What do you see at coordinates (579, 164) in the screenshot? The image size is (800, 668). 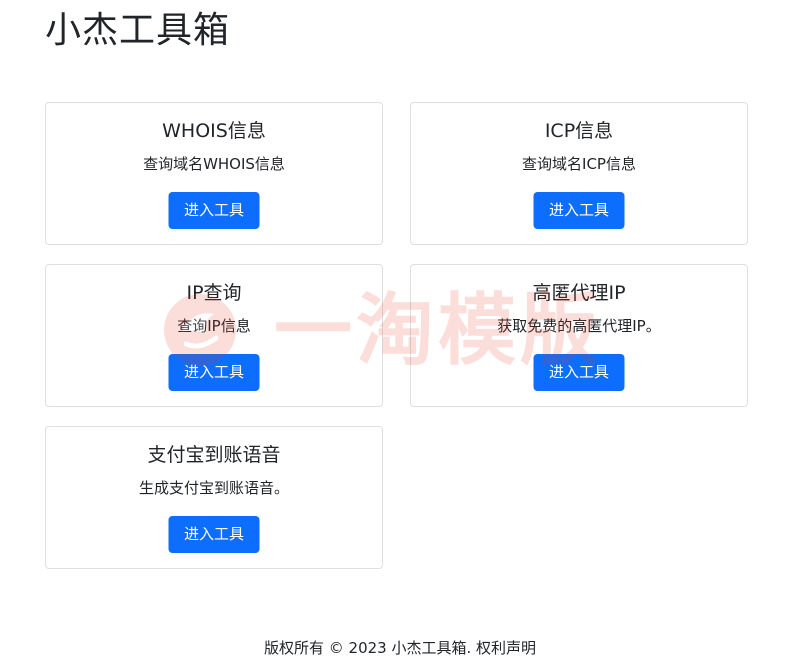 I see `card-description: 查询域名ICP信息` at bounding box center [579, 164].